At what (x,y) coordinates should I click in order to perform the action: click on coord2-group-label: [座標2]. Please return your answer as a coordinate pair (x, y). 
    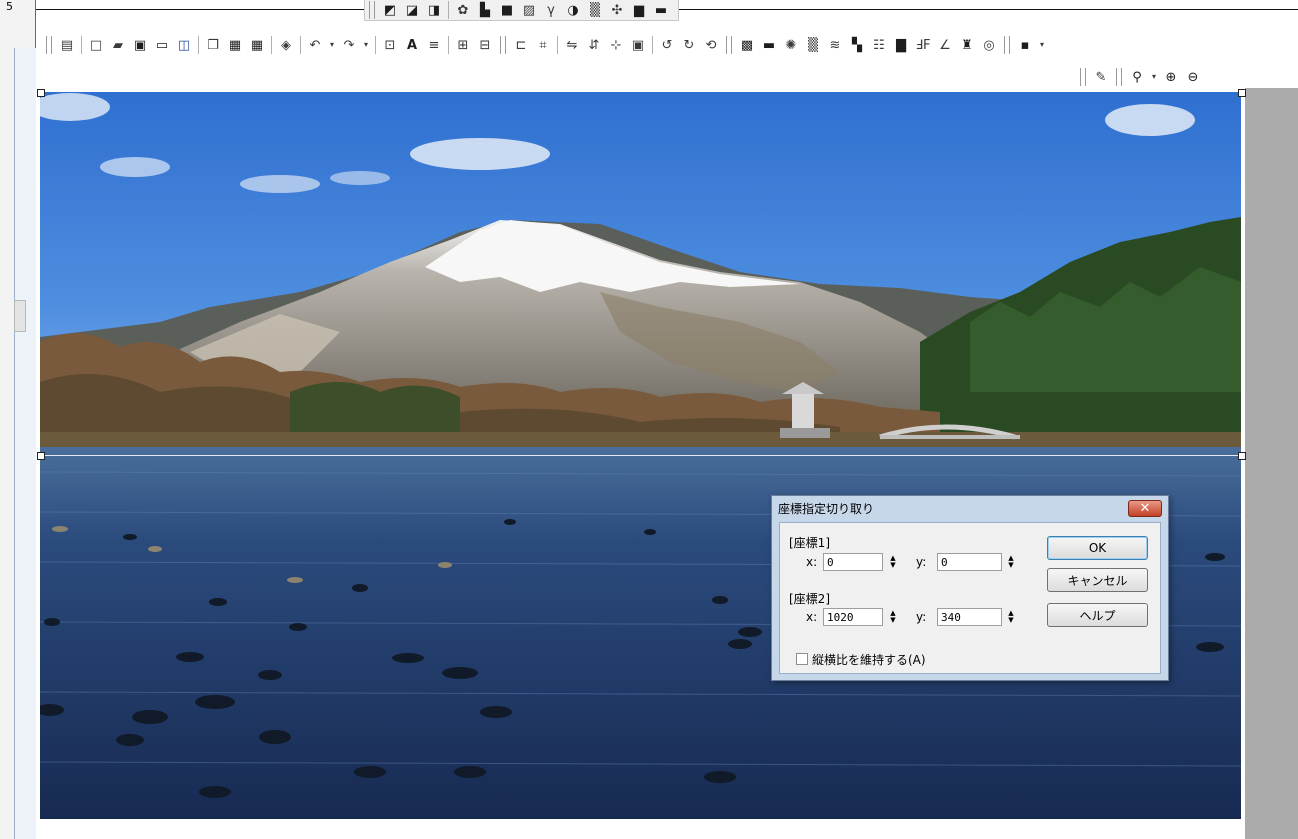
    Looking at the image, I should click on (809, 599).